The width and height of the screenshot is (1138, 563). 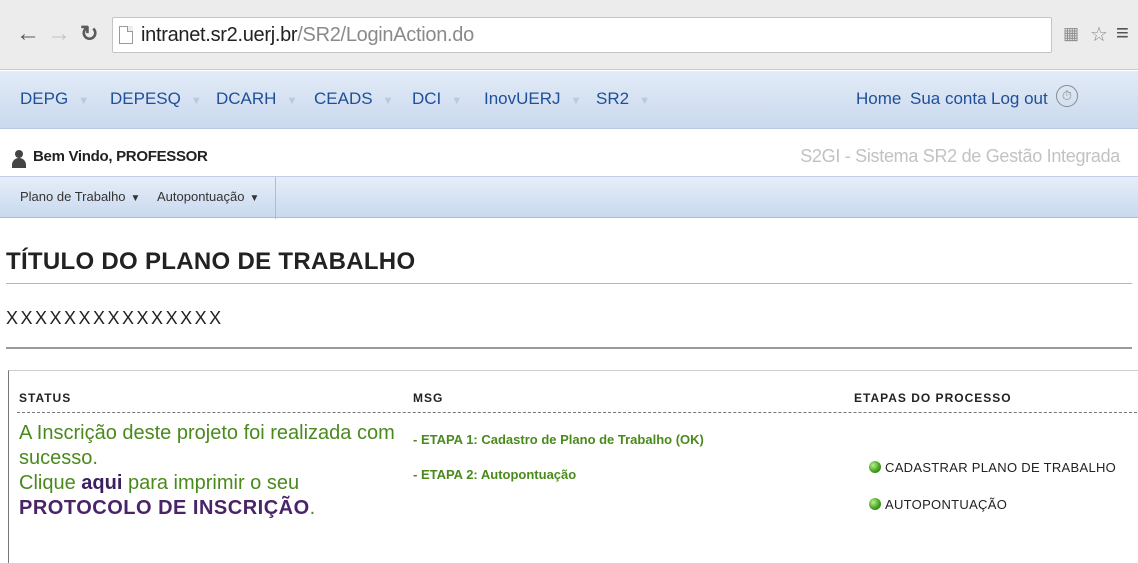 I want to click on clock-icon: ⏱, so click(x=1067, y=96).